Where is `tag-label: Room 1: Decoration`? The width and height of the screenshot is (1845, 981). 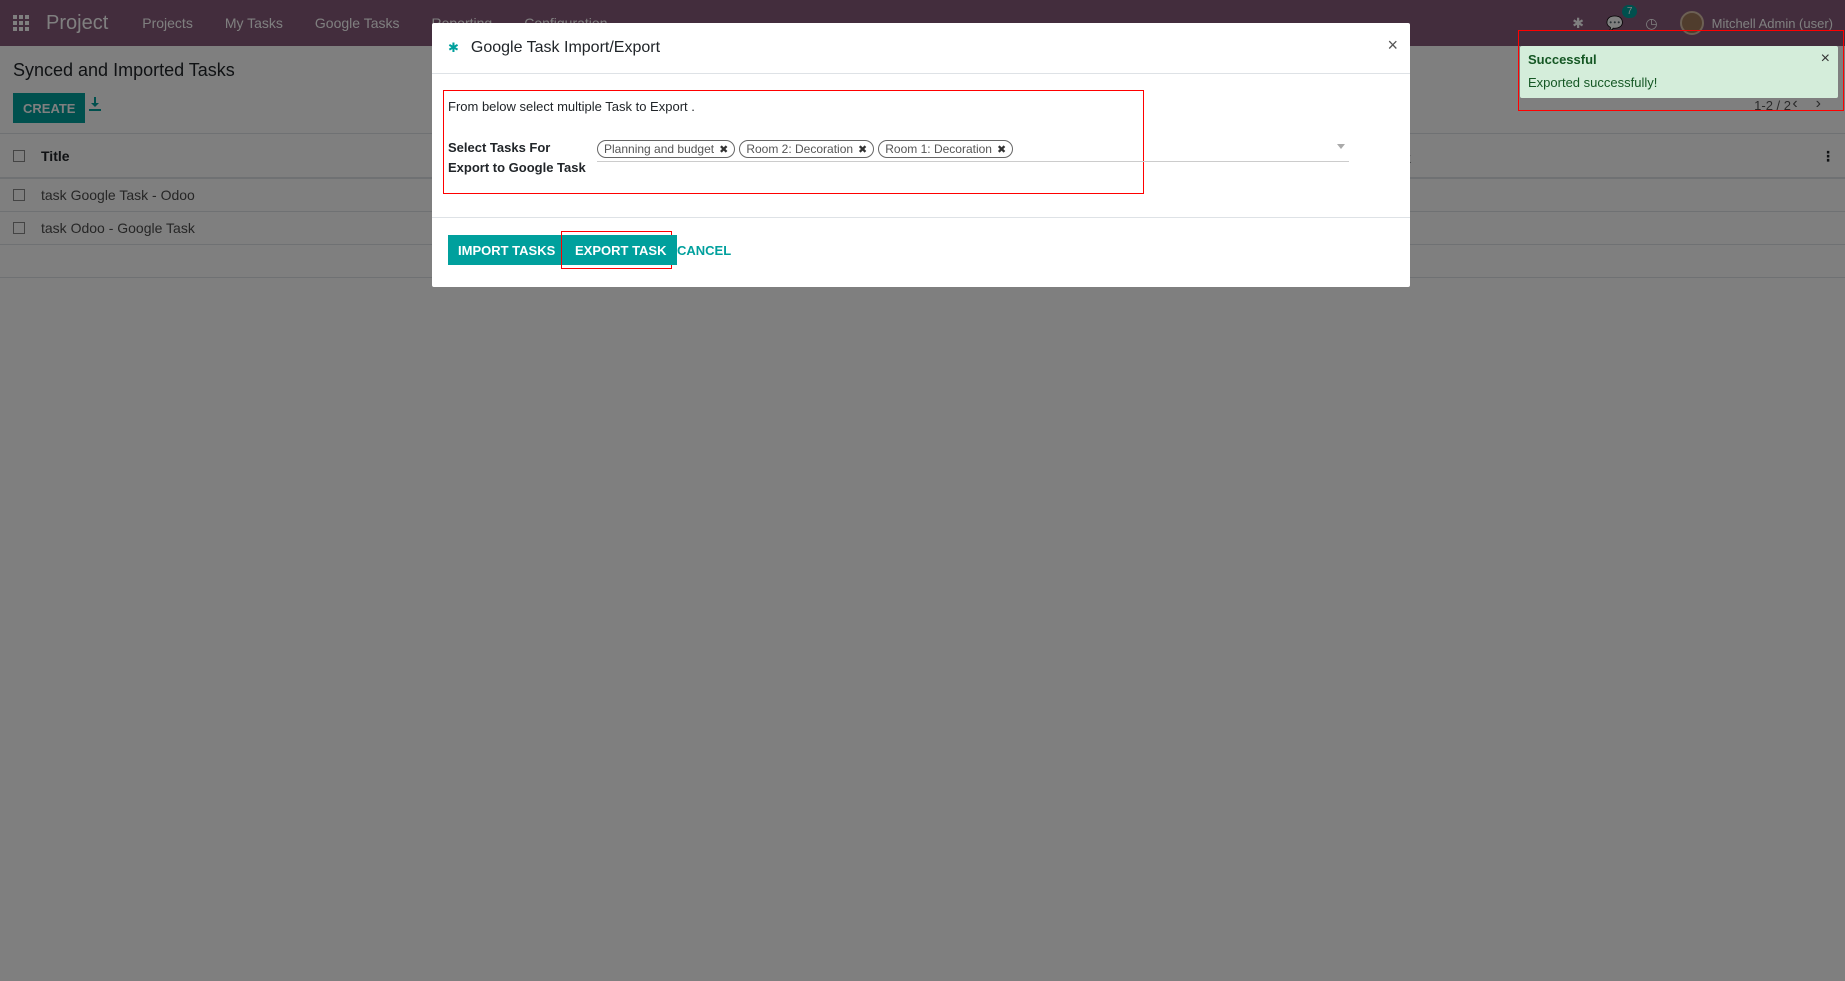 tag-label: Room 1: Decoration is located at coordinates (938, 149).